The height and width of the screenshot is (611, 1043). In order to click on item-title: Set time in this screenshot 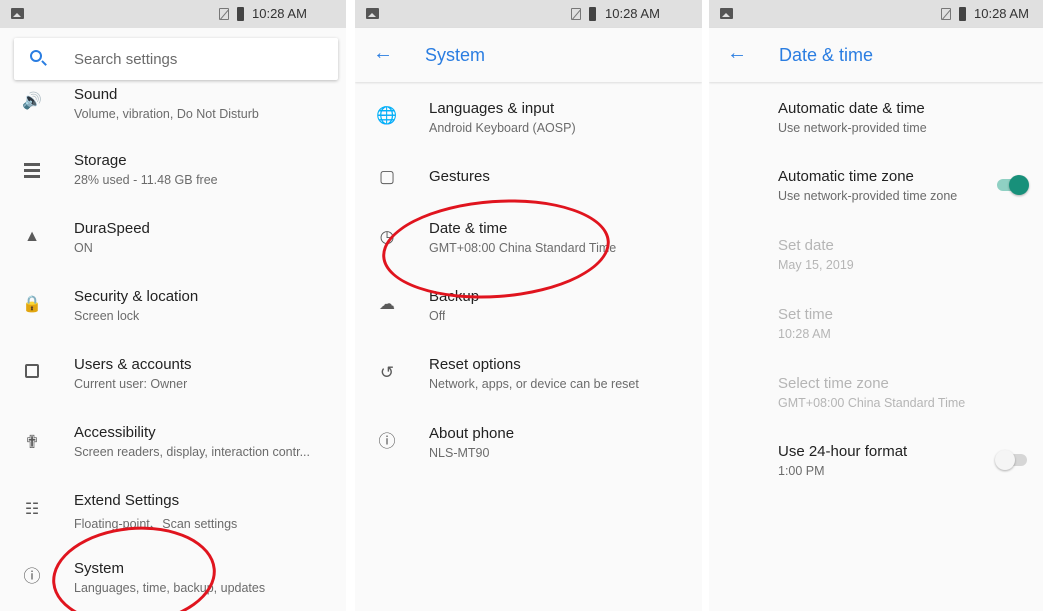, I will do `click(806, 314)`.